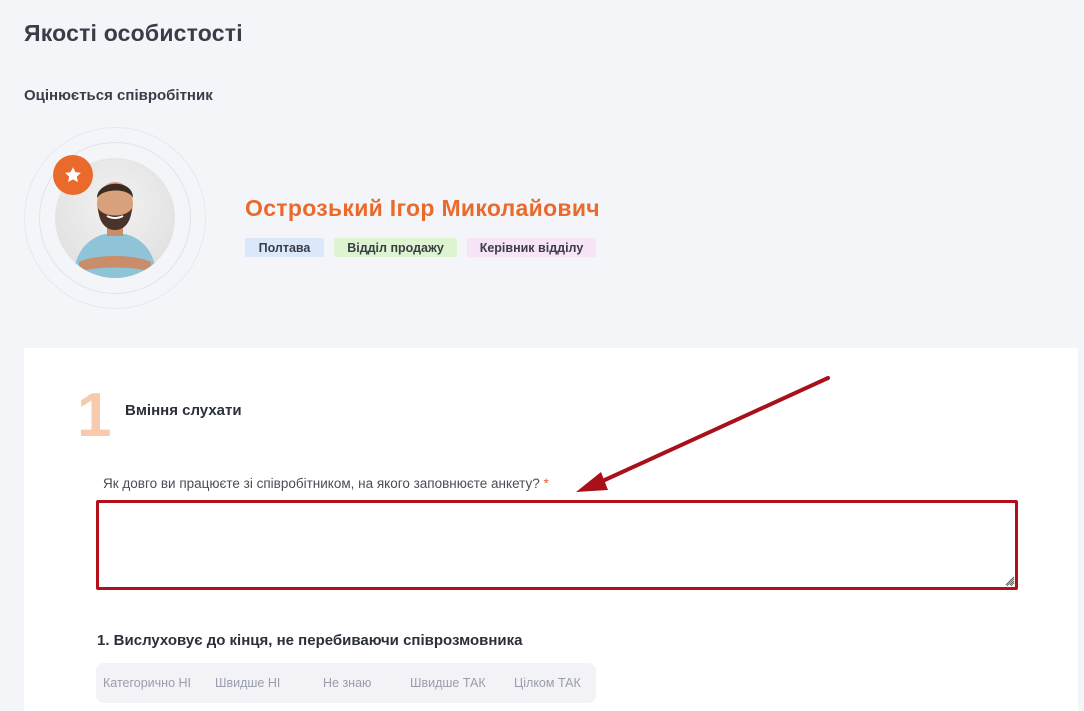 This screenshot has height=711, width=1084. Describe the element at coordinates (118, 95) in the screenshot. I see `evaluated-employee-label: Оцінюється співробітник` at that location.